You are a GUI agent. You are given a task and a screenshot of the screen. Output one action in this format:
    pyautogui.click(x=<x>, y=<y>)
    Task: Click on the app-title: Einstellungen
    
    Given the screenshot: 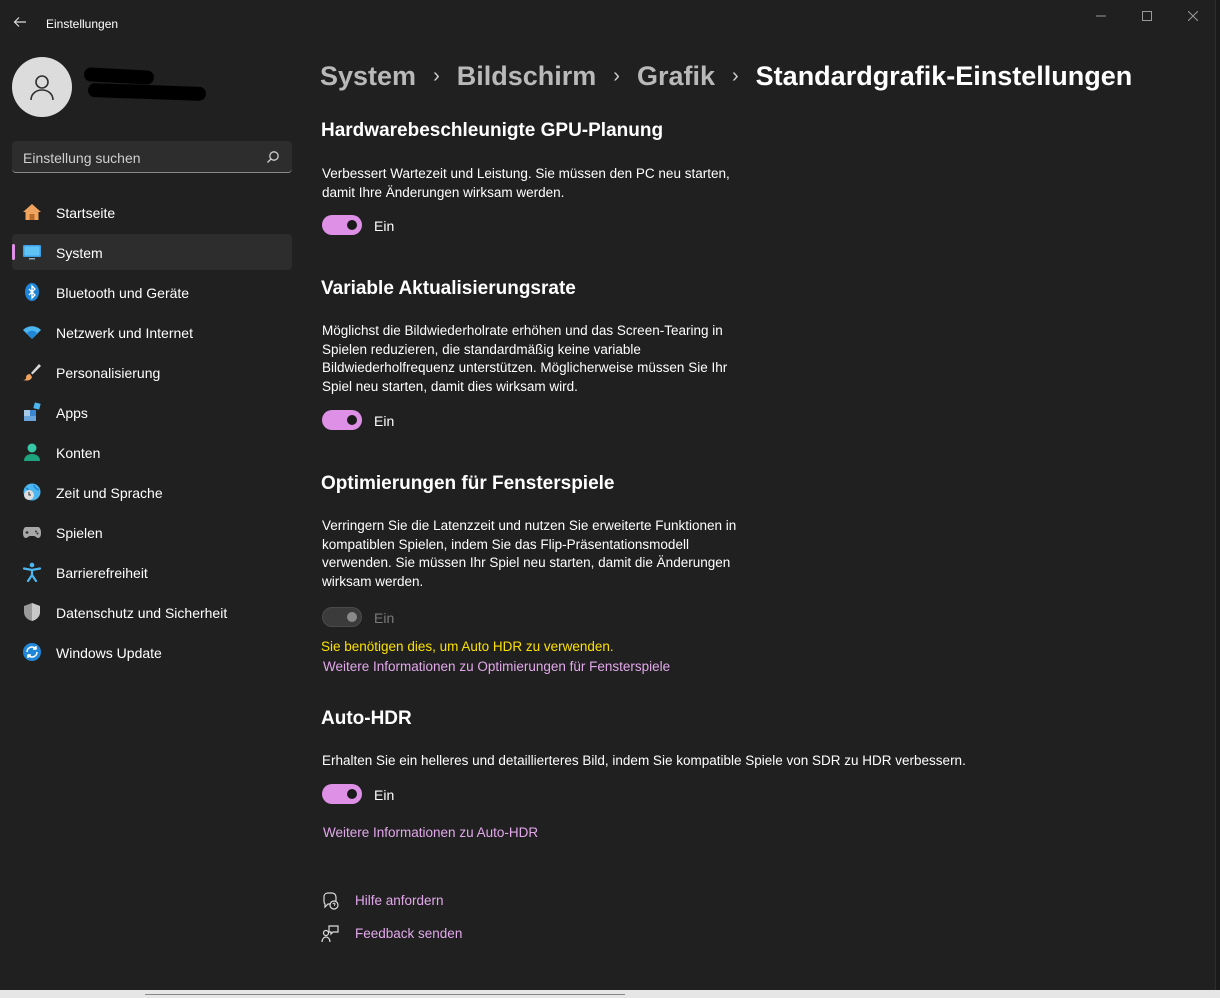 What is the action you would take?
    pyautogui.click(x=82, y=24)
    